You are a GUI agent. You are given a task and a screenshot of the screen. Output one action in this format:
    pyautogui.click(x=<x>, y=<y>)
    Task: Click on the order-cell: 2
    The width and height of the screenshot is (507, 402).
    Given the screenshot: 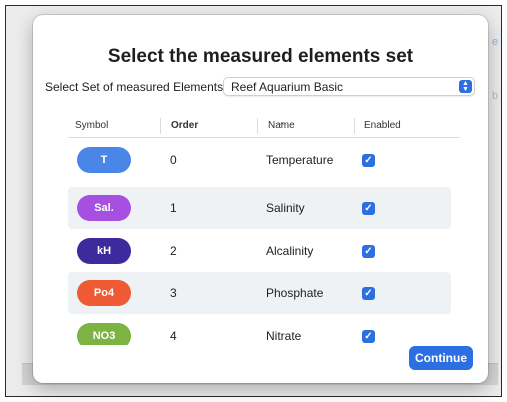 What is the action you would take?
    pyautogui.click(x=173, y=251)
    